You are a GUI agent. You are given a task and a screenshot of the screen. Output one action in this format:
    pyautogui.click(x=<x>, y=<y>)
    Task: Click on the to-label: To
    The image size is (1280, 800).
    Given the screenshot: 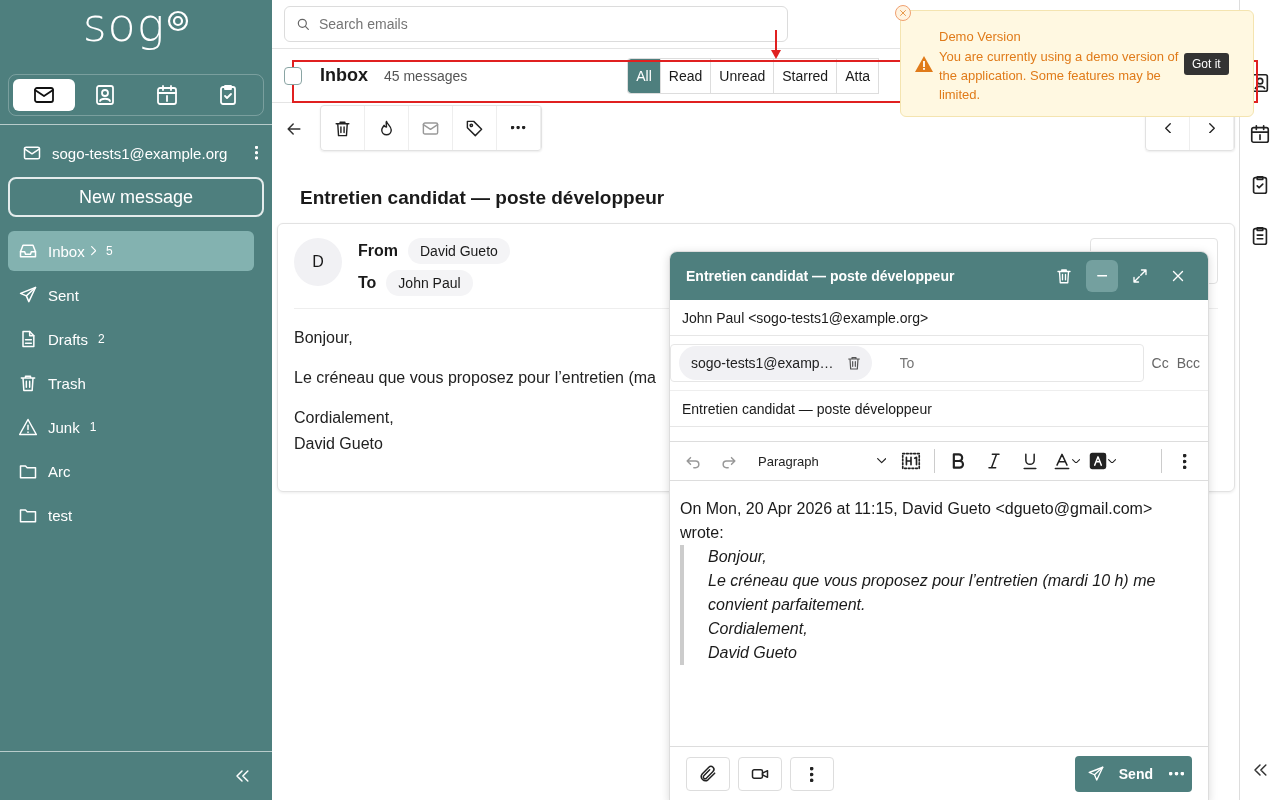 What is the action you would take?
    pyautogui.click(x=367, y=283)
    